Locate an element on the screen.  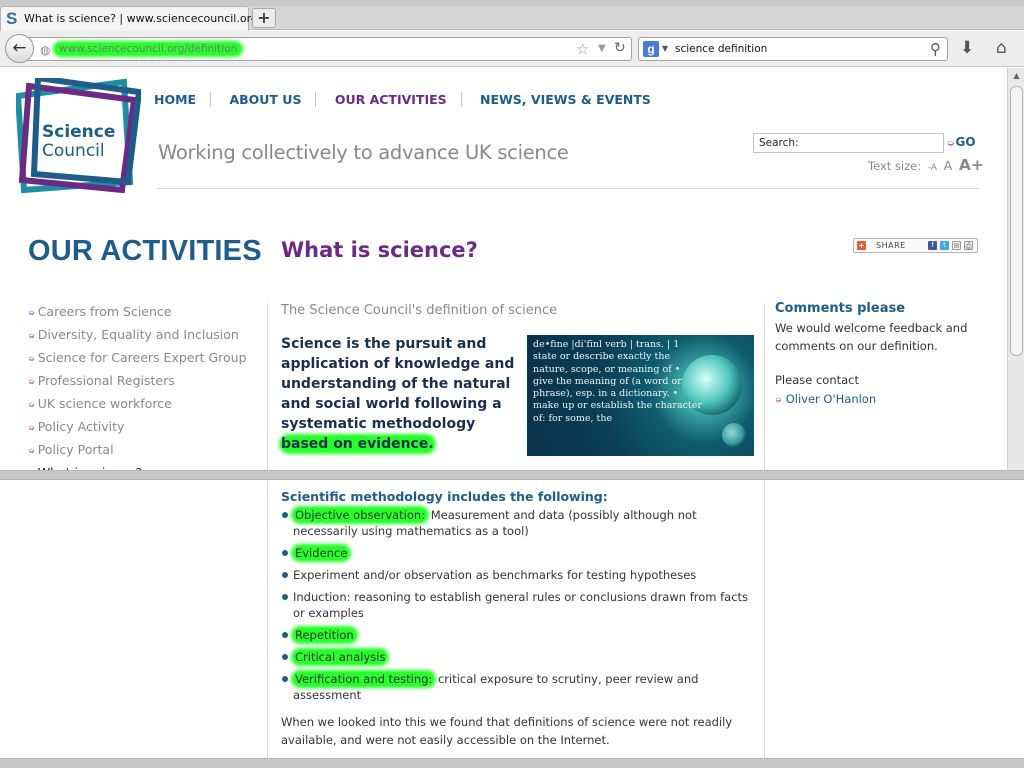
home-icon: ⌂ is located at coordinates (1001, 48).